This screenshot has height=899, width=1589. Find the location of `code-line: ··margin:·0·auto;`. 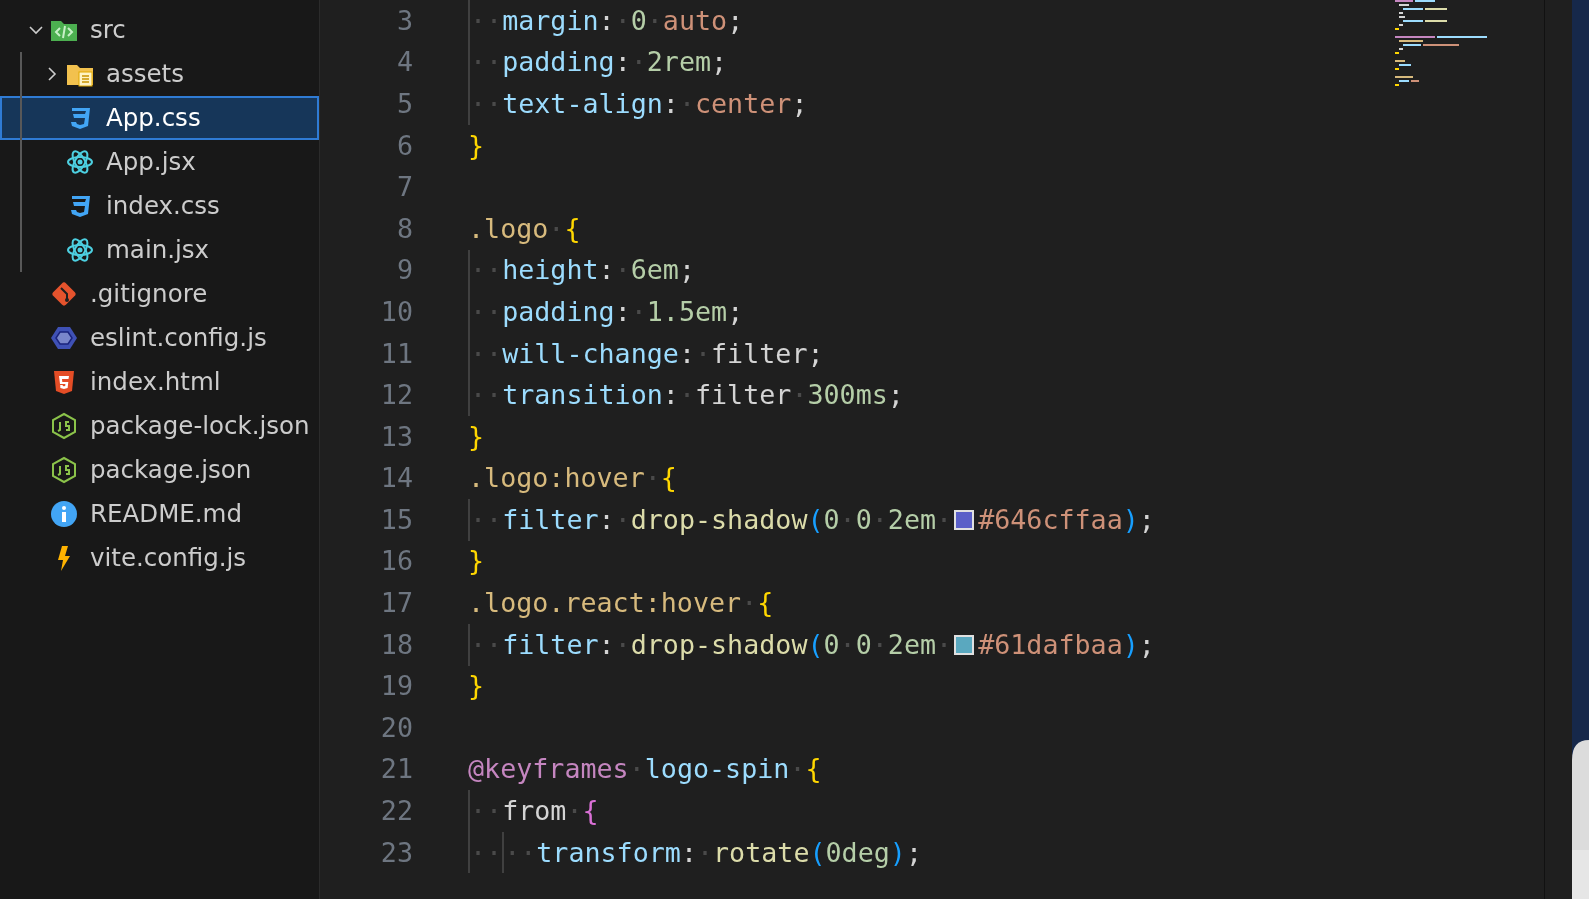

code-line: ··margin:·0·auto; is located at coordinates (578, 21).